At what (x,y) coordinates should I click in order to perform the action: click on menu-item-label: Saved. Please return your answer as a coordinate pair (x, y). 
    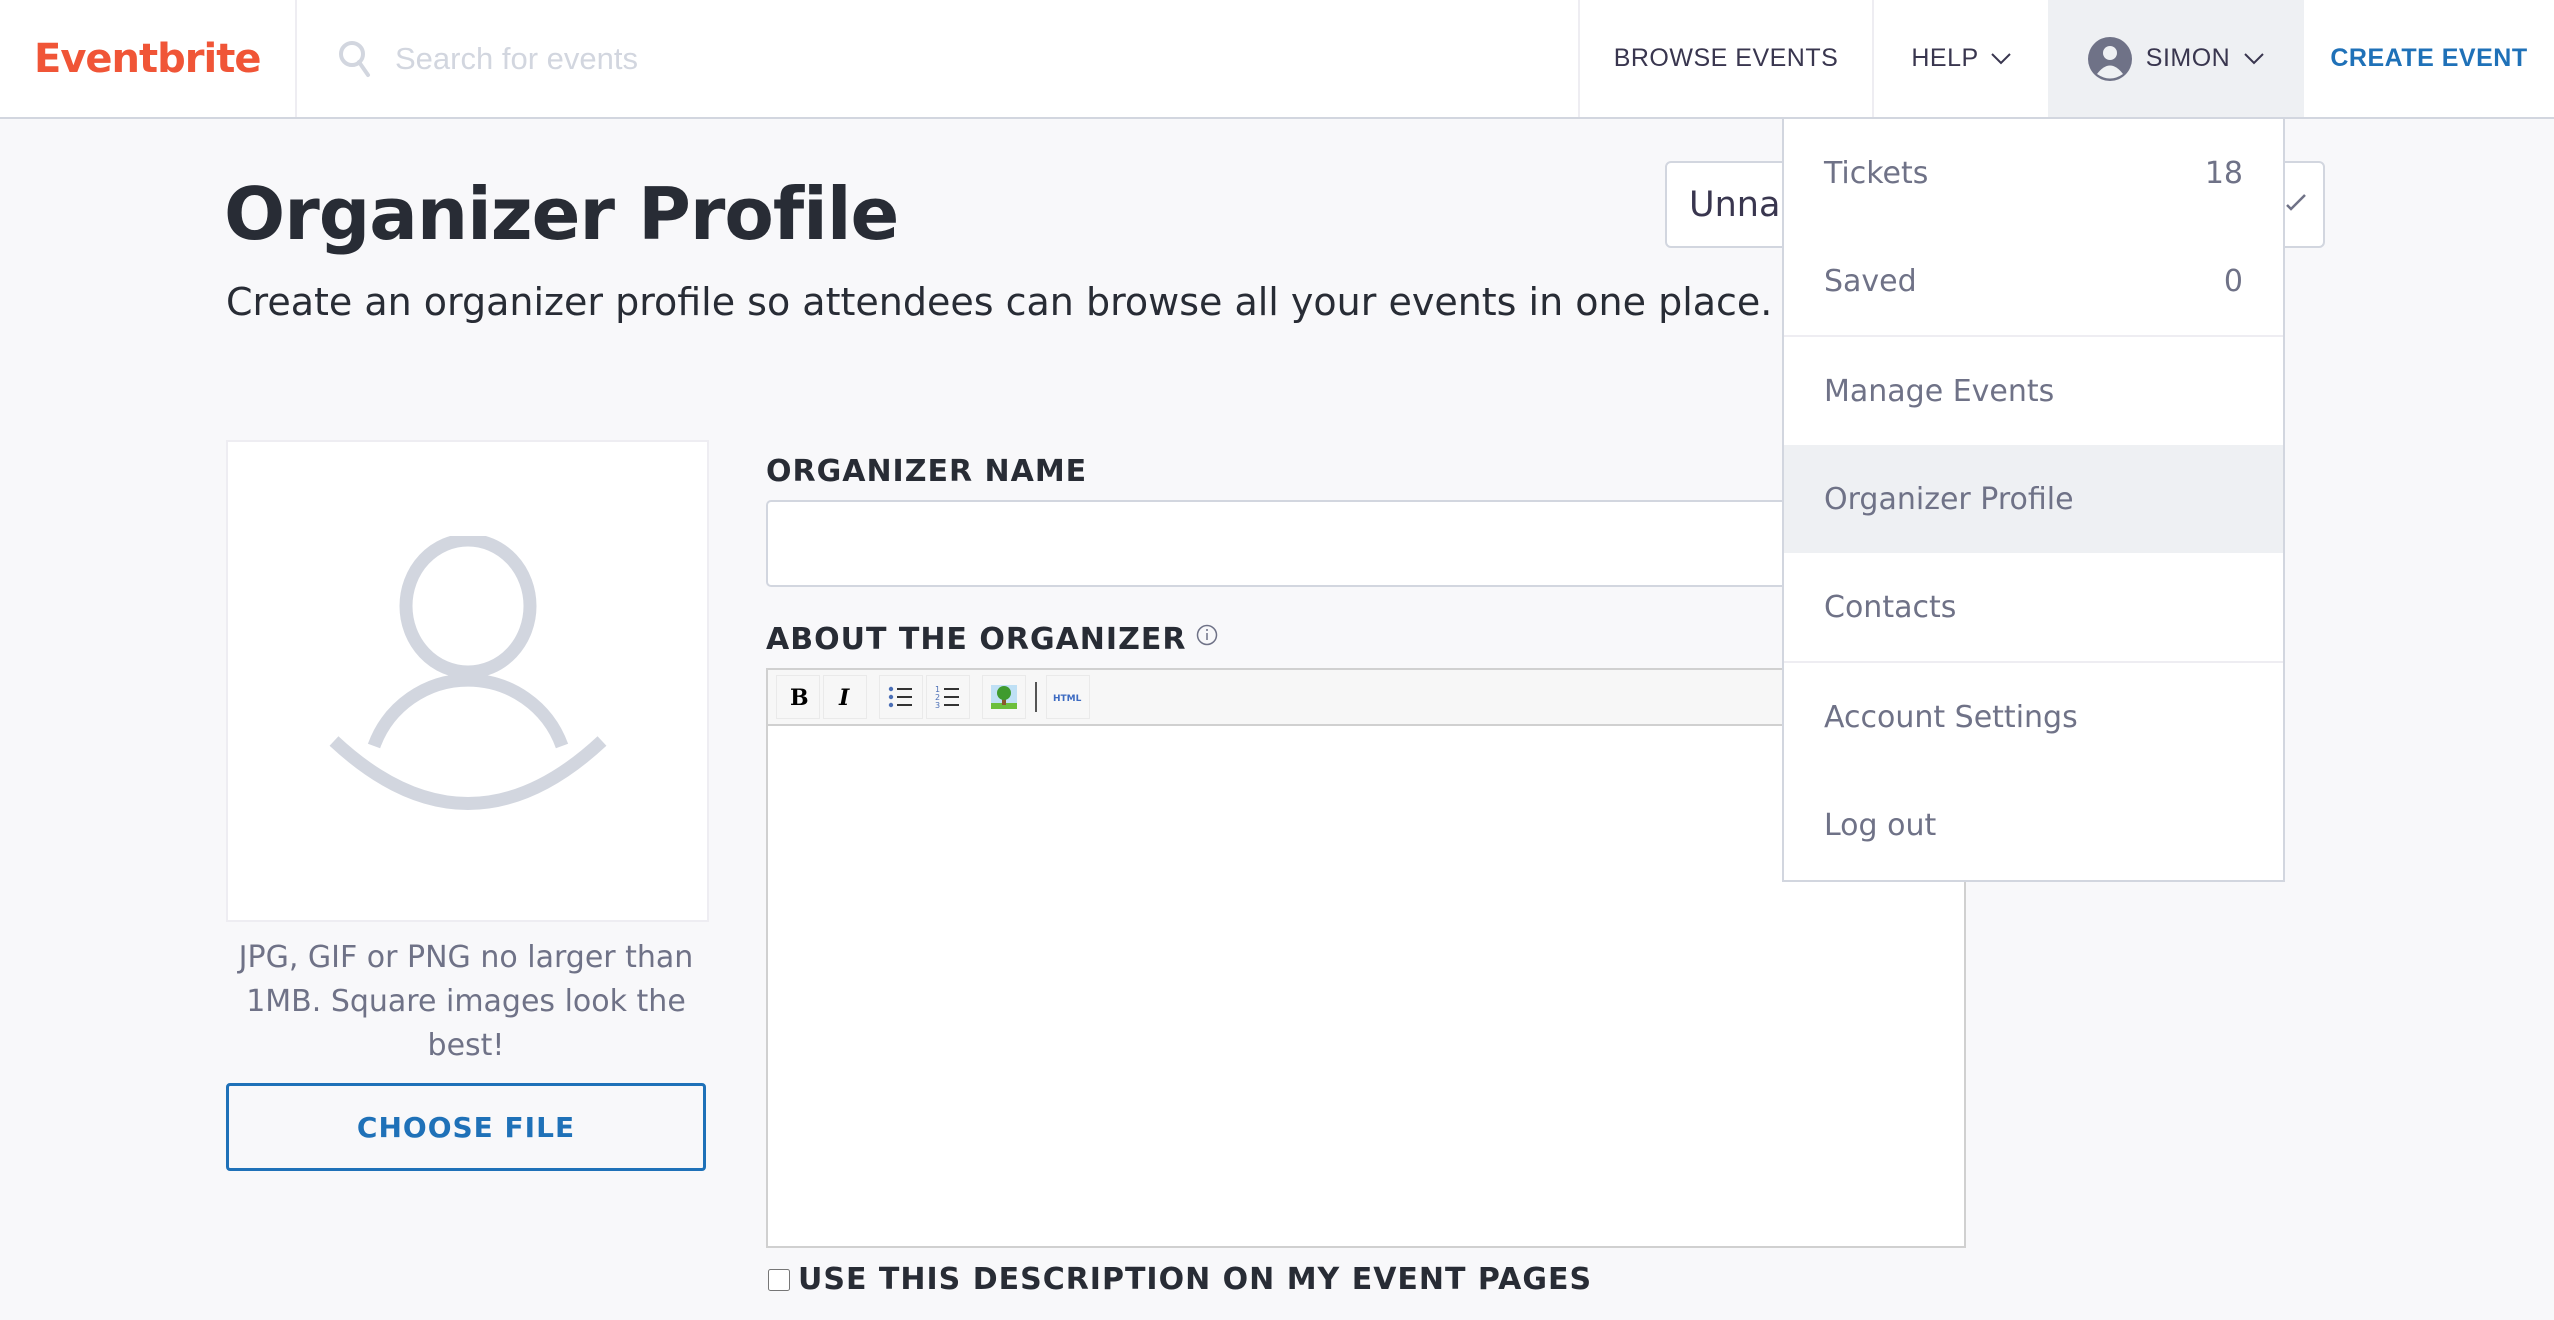
    Looking at the image, I should click on (1870, 281).